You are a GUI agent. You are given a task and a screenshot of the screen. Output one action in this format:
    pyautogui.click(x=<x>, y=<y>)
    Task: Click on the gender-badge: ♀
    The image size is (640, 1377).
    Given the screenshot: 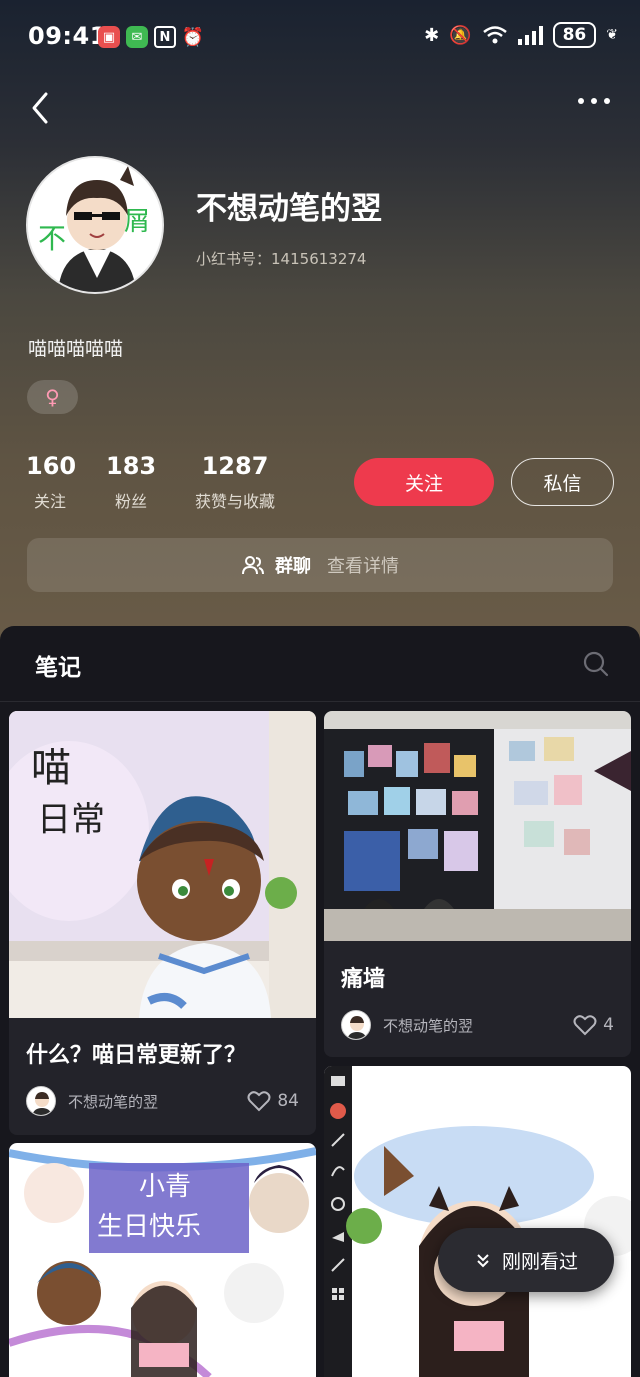 What is the action you would take?
    pyautogui.click(x=52, y=397)
    